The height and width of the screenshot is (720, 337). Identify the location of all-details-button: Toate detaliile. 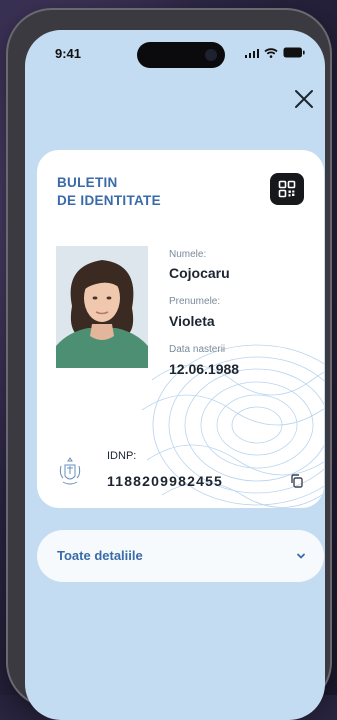
(180, 556).